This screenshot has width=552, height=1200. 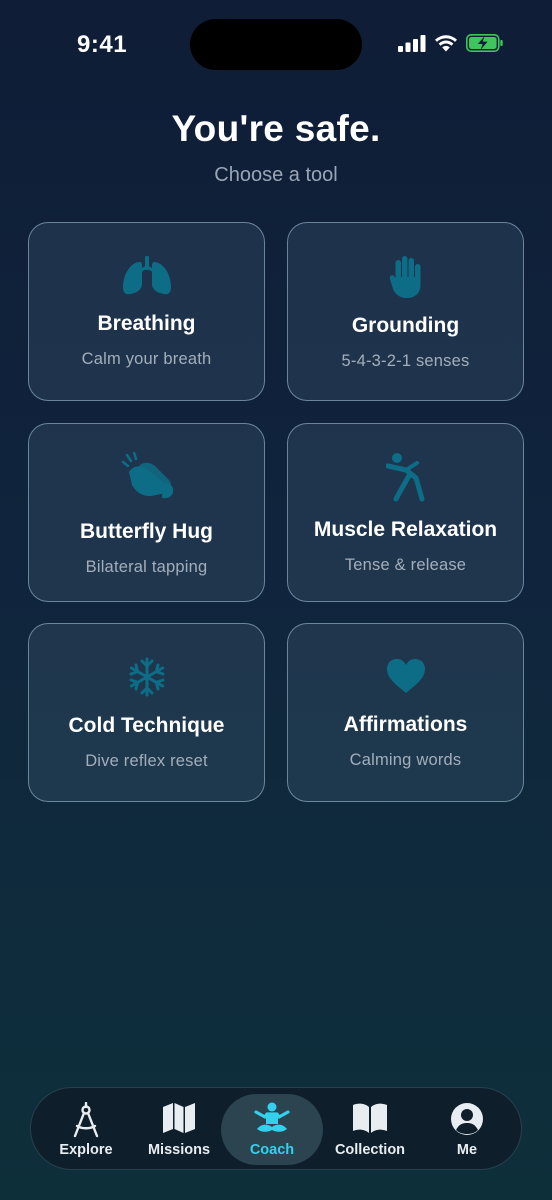 I want to click on compass-icon, so click(x=86, y=1120).